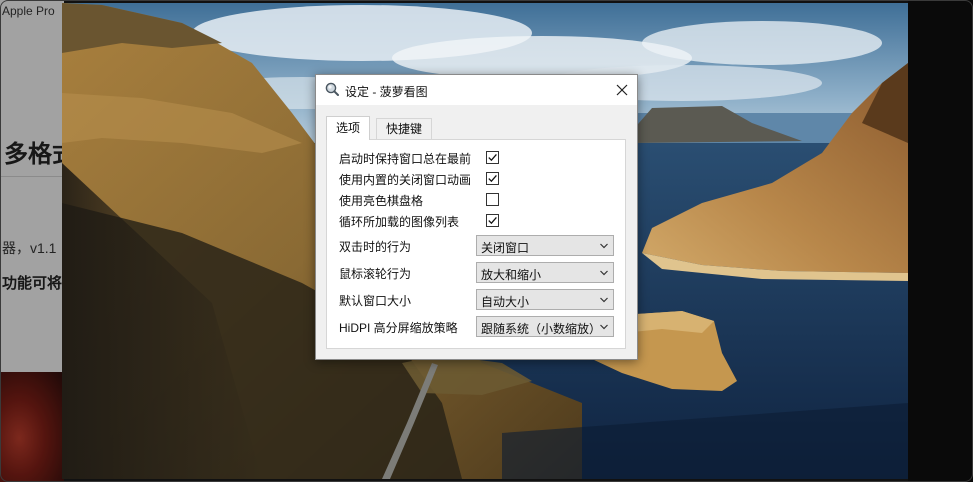 The height and width of the screenshot is (482, 973). I want to click on dialog-titlebar: 设定 - 菠萝看图, so click(476, 90).